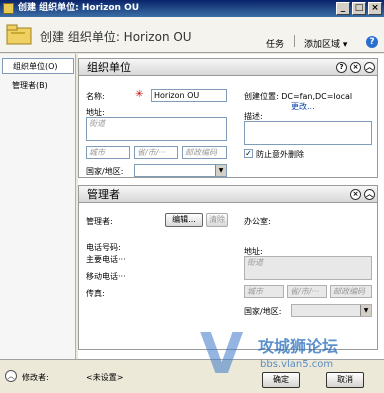 The image size is (384, 393). What do you see at coordinates (139, 94) in the screenshot?
I see `required-icon: ✳` at bounding box center [139, 94].